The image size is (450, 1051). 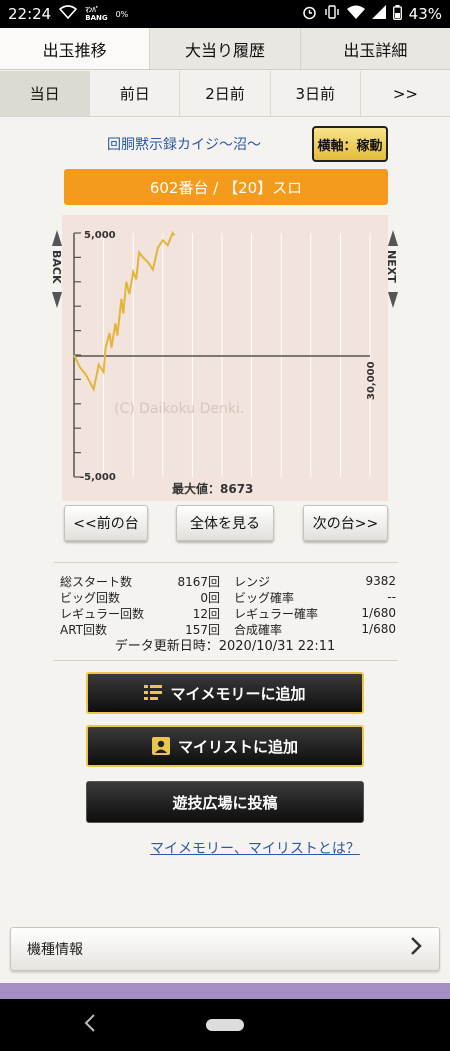 What do you see at coordinates (405, 93) in the screenshot?
I see `tab-more: >>` at bounding box center [405, 93].